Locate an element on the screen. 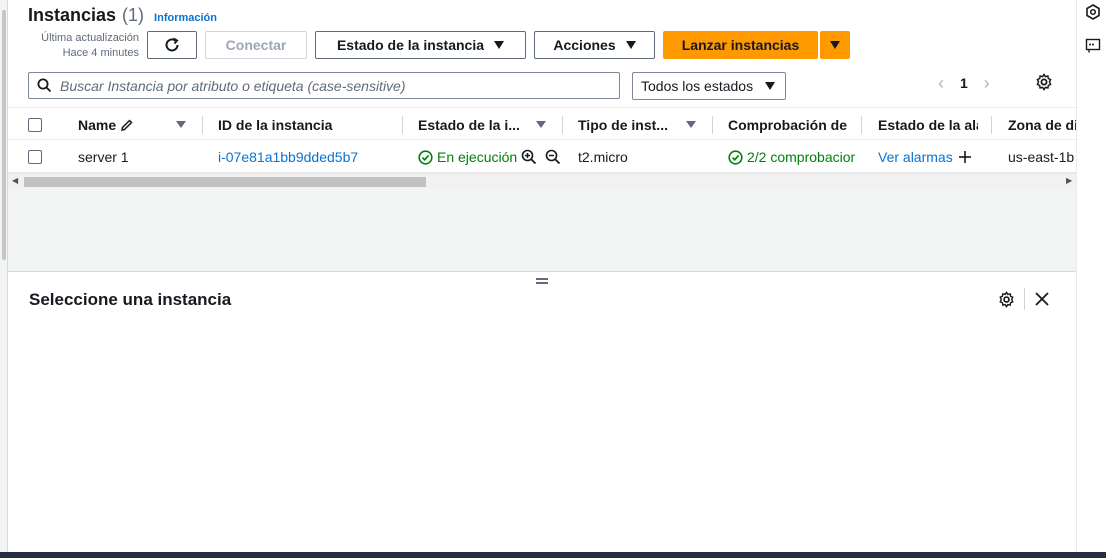  launch-instances-button: Lanzar instancias is located at coordinates (740, 45).